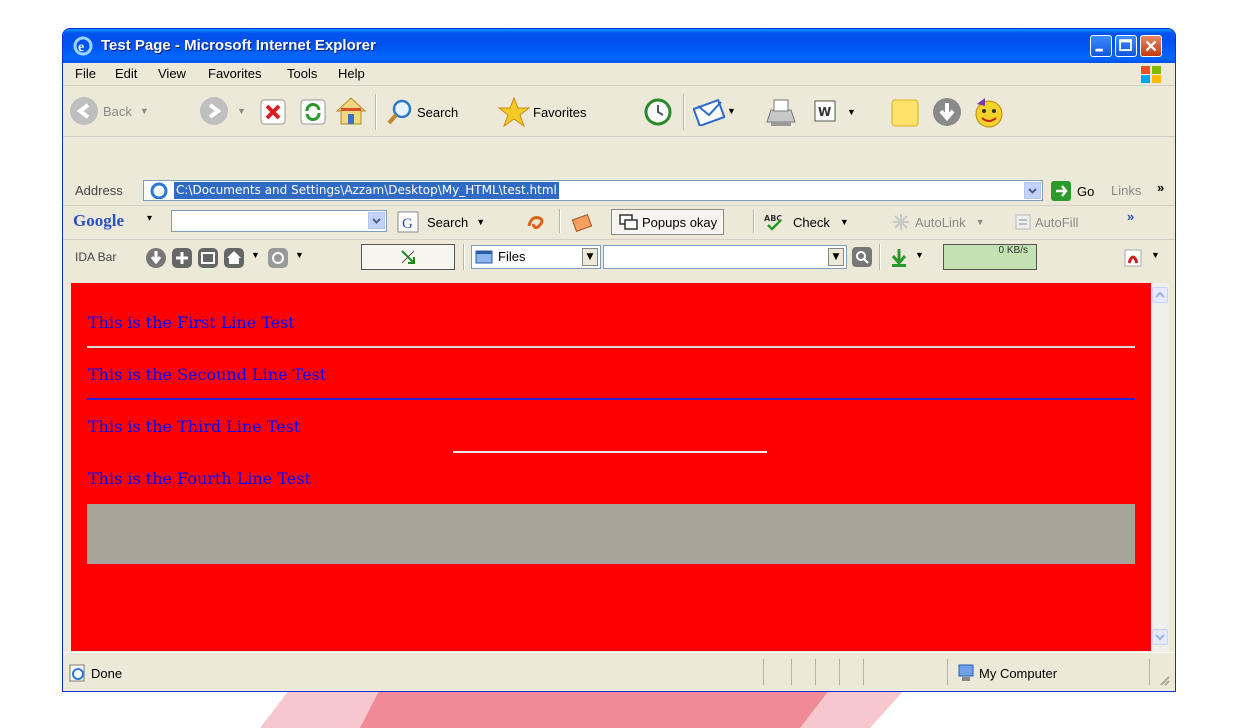  Describe the element at coordinates (159, 190) in the screenshot. I see `page-icon` at that location.